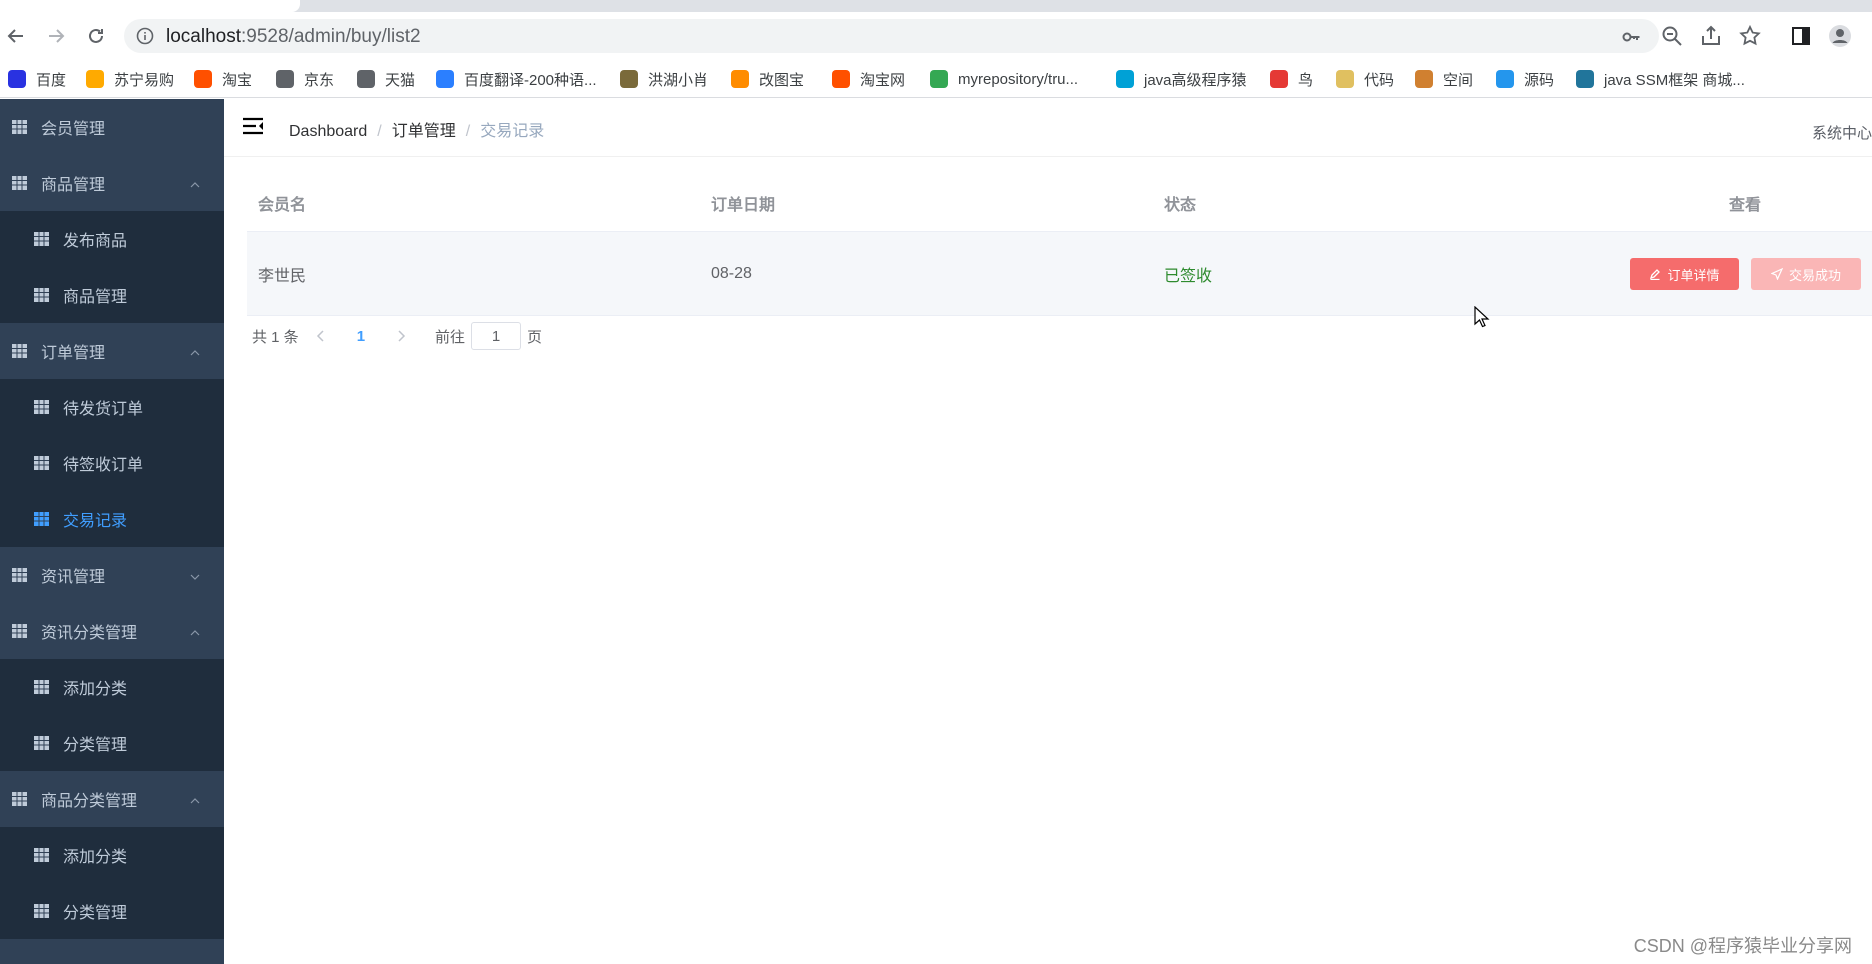  Describe the element at coordinates (1306, 80) in the screenshot. I see `bookmark-label: 鸟` at that location.